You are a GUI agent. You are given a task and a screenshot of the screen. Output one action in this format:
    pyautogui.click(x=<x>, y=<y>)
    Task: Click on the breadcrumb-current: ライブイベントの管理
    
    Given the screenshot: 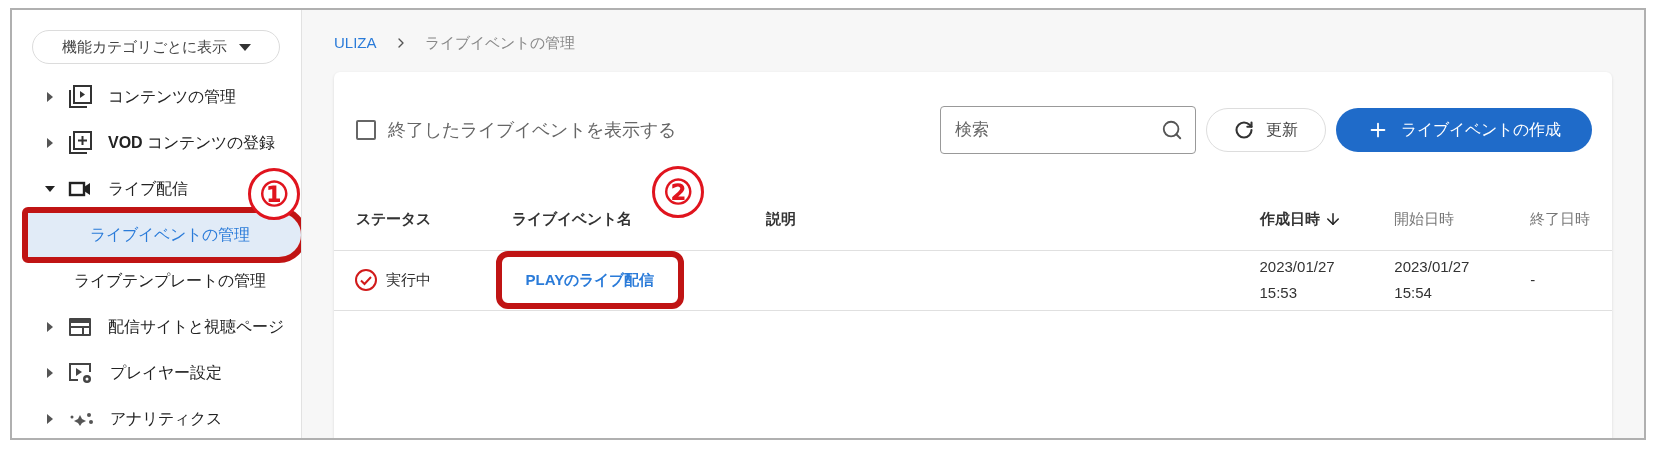 What is the action you would take?
    pyautogui.click(x=499, y=42)
    